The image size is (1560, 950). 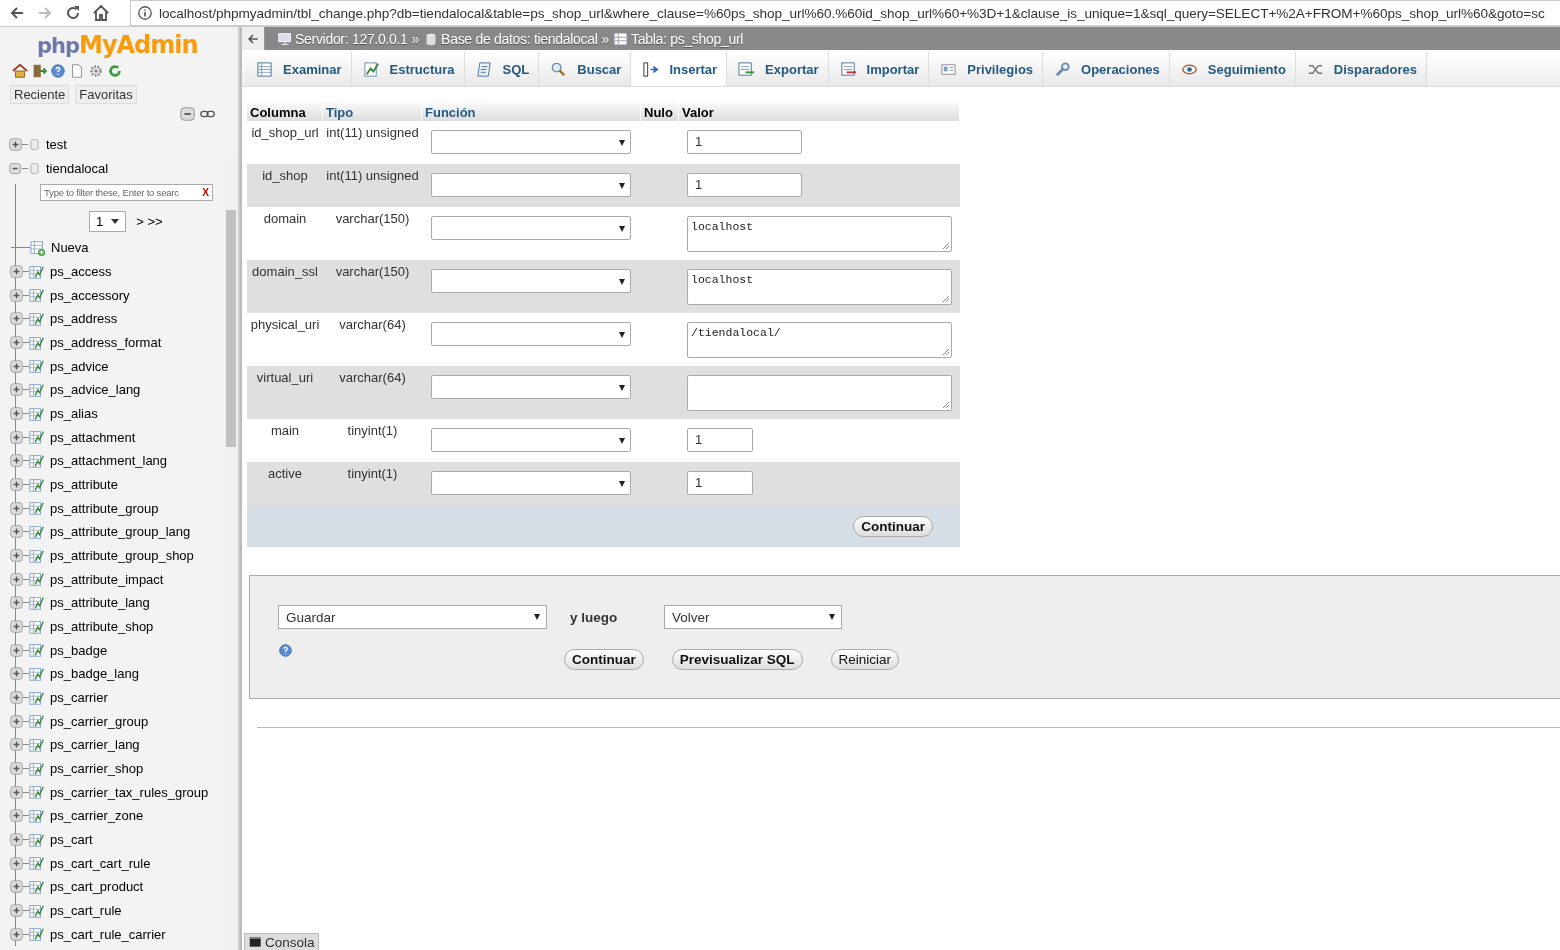 What do you see at coordinates (519, 38) in the screenshot?
I see `breadcrumb-link: Base de datos: tiendalocal` at bounding box center [519, 38].